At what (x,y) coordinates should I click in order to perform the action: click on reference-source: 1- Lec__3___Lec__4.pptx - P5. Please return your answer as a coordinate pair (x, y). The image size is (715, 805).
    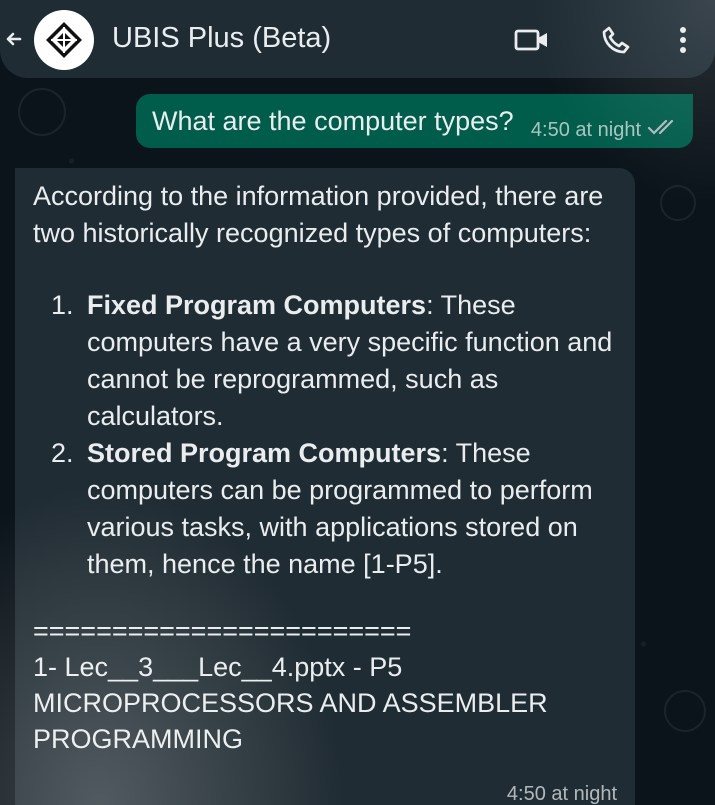
    Looking at the image, I should click on (218, 667).